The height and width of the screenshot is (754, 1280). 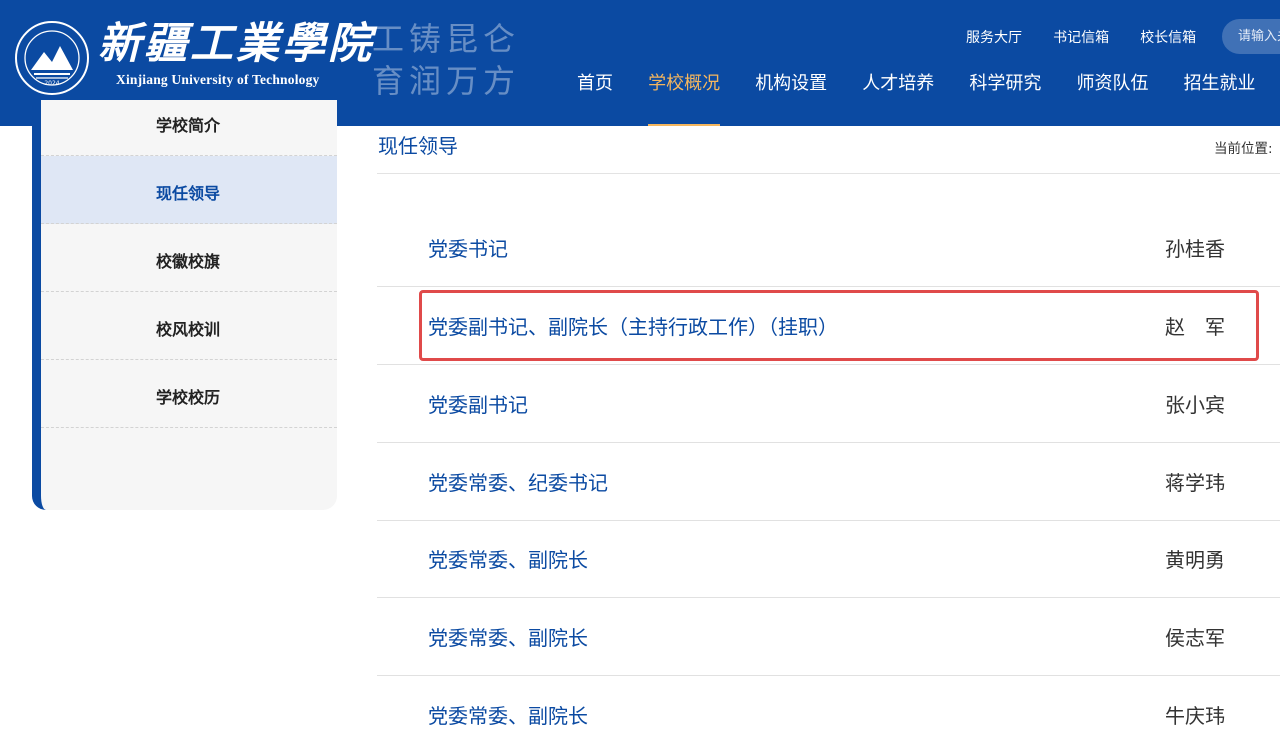 I want to click on sidebar: 学校简介 现任领导 校徽校旗 校风校训 学校校历, so click(x=184, y=305).